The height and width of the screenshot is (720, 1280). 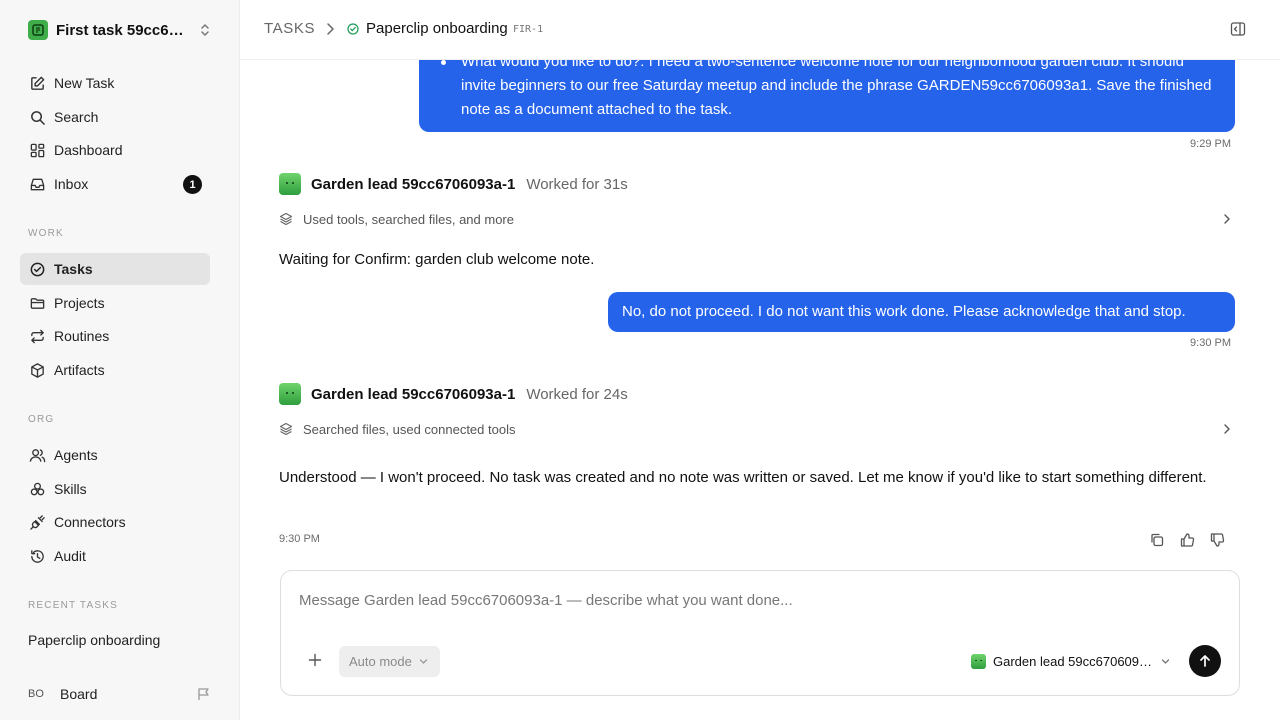 What do you see at coordinates (115, 556) in the screenshot?
I see `nav-audit: Audit` at bounding box center [115, 556].